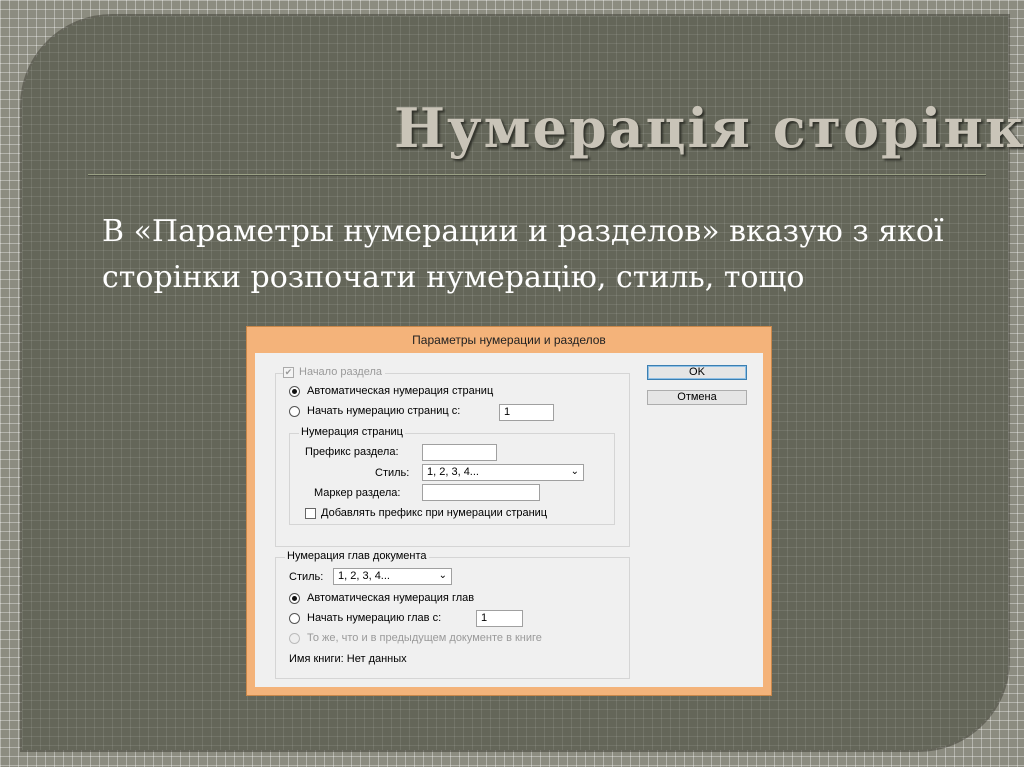 Image resolution: width=1024 pixels, height=767 pixels. What do you see at coordinates (306, 577) in the screenshot?
I see `chapter-style-label: Стиль:` at bounding box center [306, 577].